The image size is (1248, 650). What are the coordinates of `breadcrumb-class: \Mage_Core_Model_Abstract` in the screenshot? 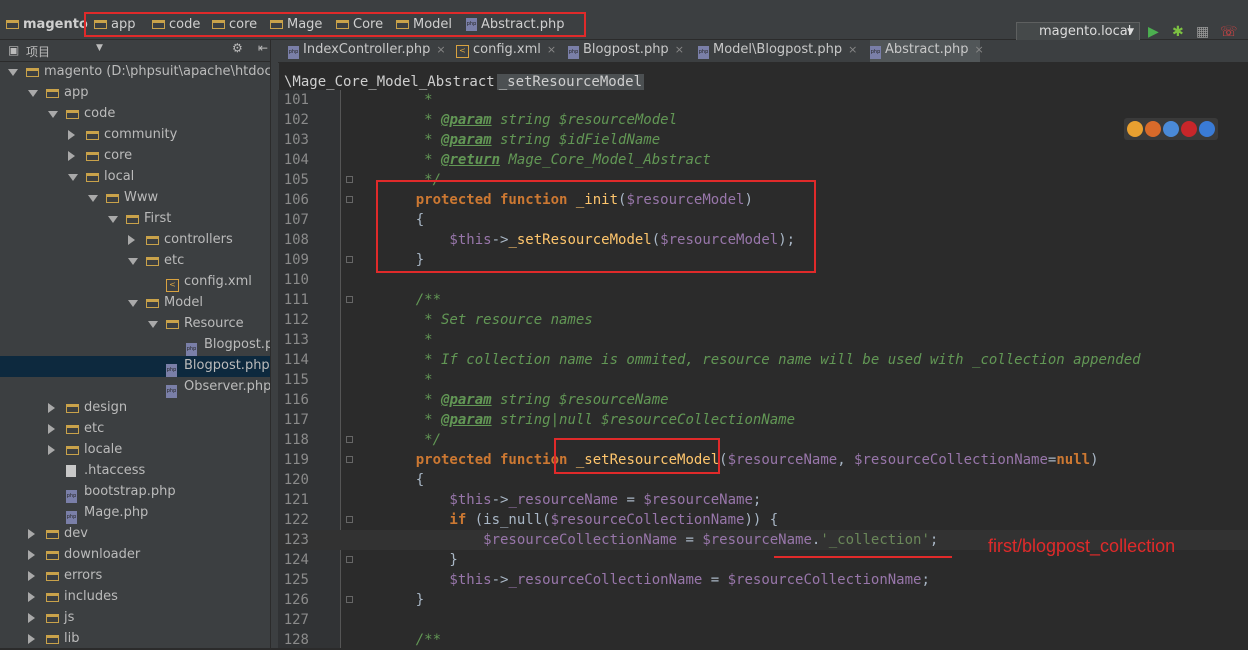 It's located at (389, 82).